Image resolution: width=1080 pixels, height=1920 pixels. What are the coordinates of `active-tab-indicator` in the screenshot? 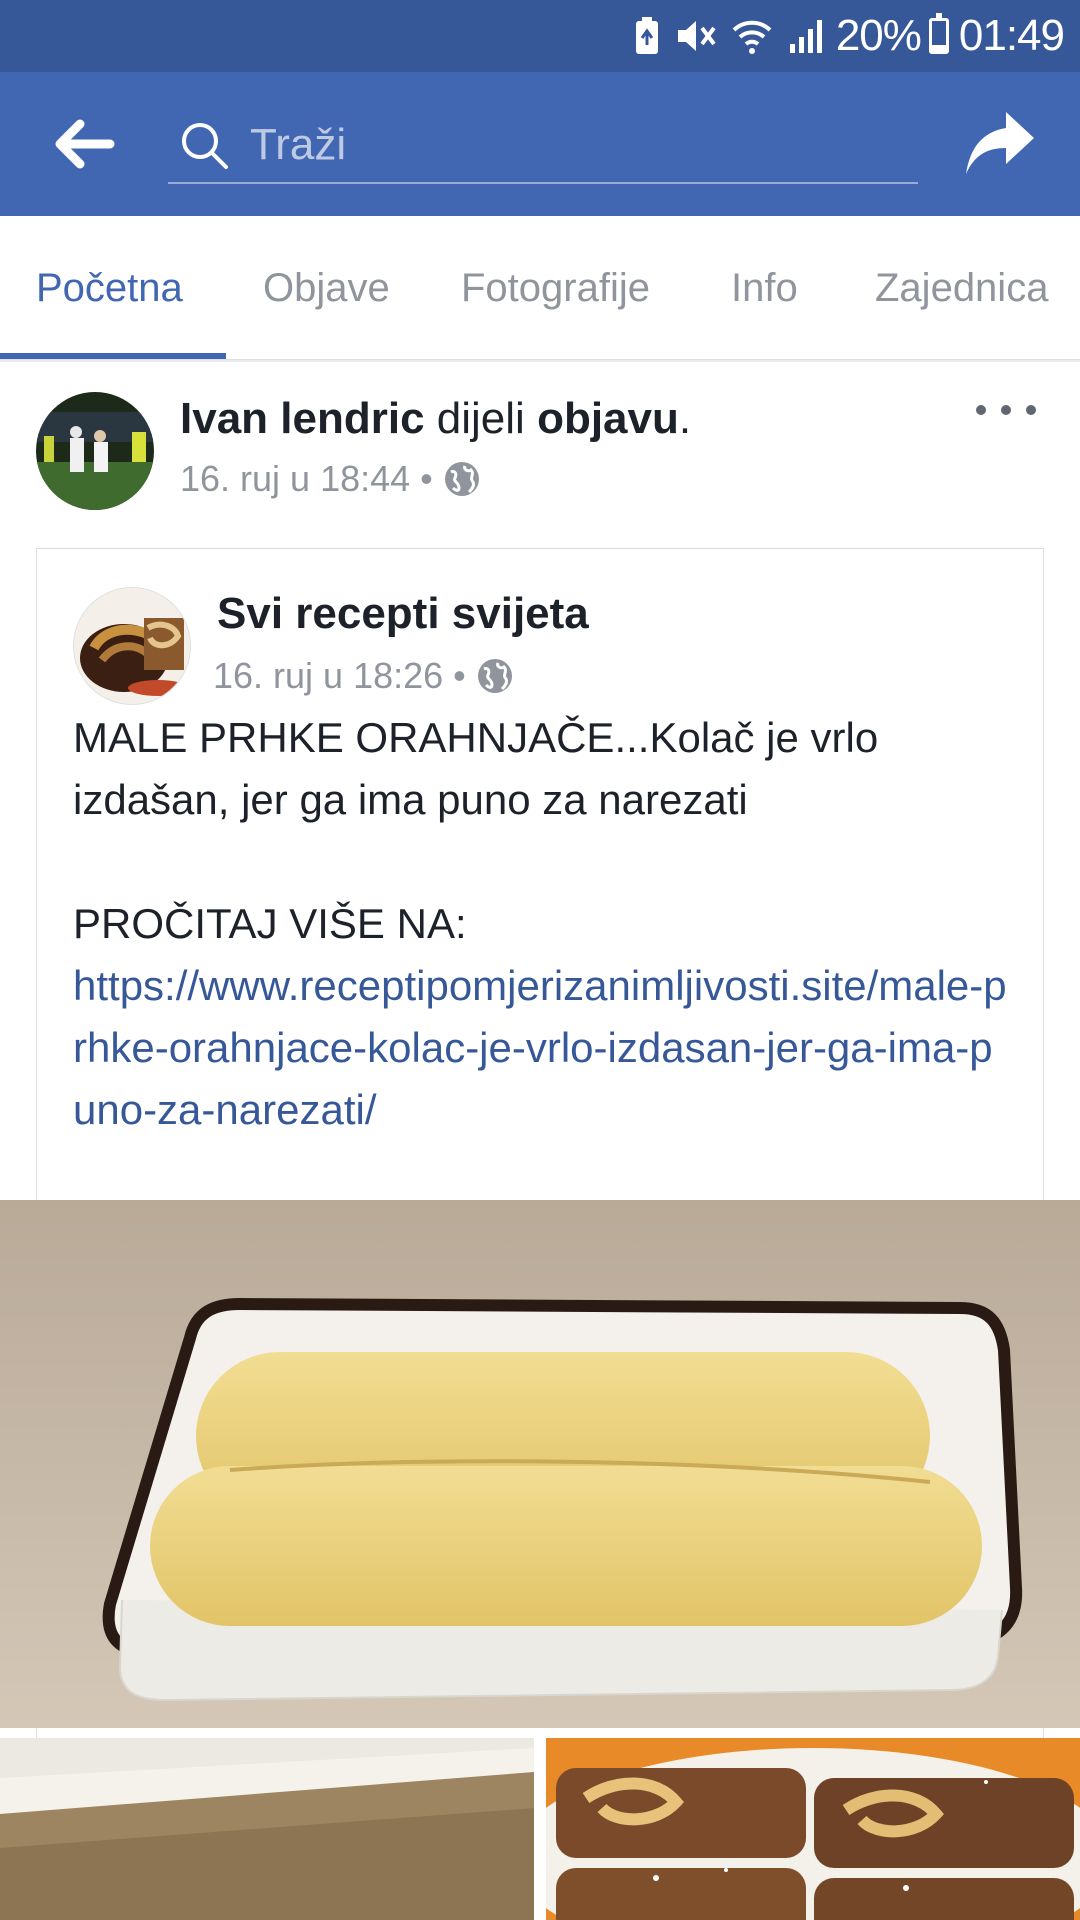 It's located at (113, 356).